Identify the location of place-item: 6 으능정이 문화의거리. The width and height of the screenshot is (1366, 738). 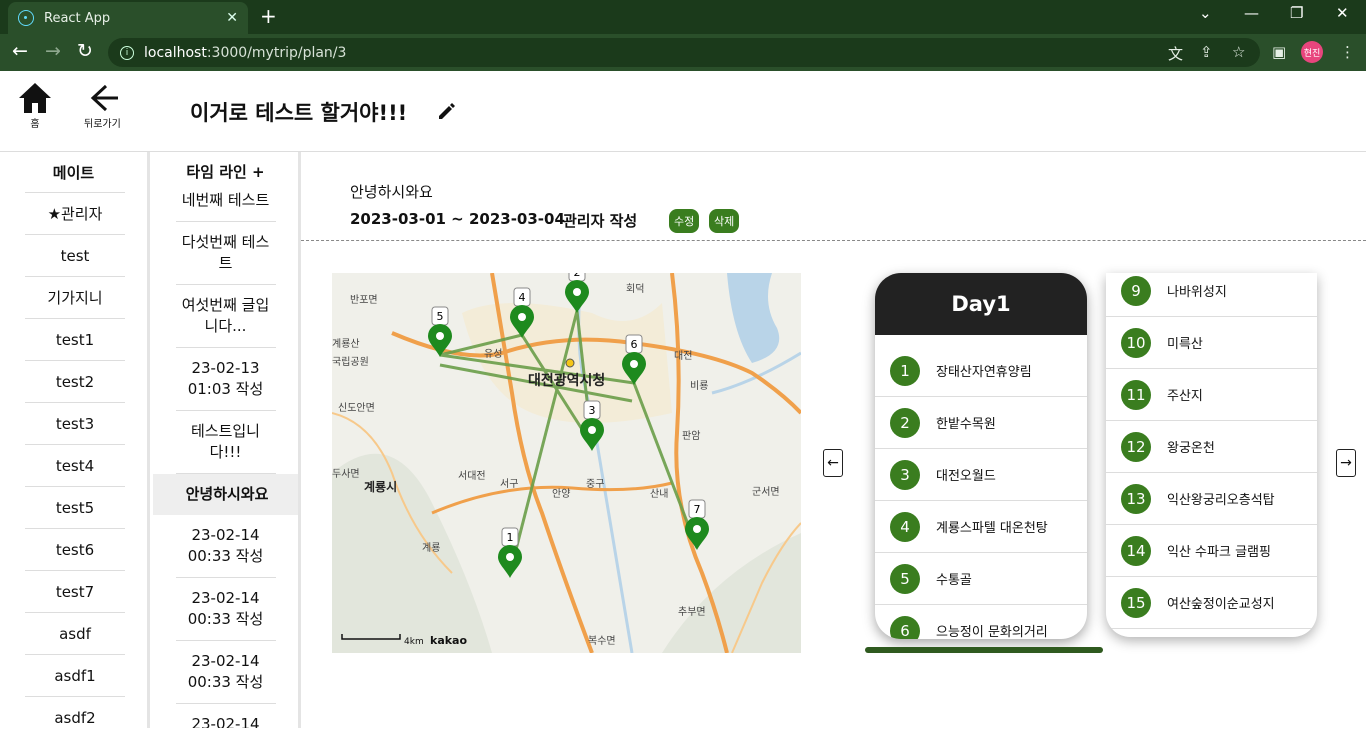
(981, 622).